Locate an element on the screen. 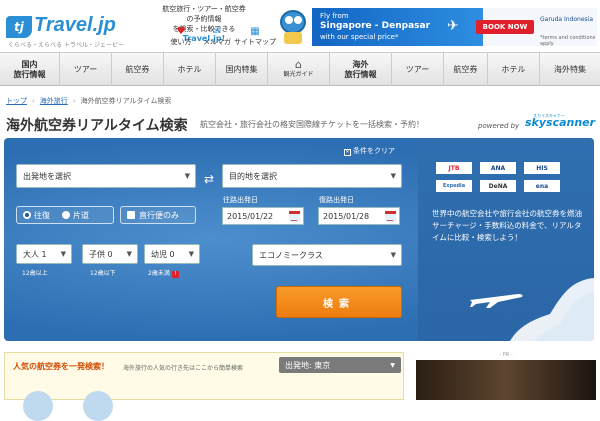 Image resolution: width=600 pixels, height=421 pixels. depart-date-value: 2015/01/22 is located at coordinates (250, 216).